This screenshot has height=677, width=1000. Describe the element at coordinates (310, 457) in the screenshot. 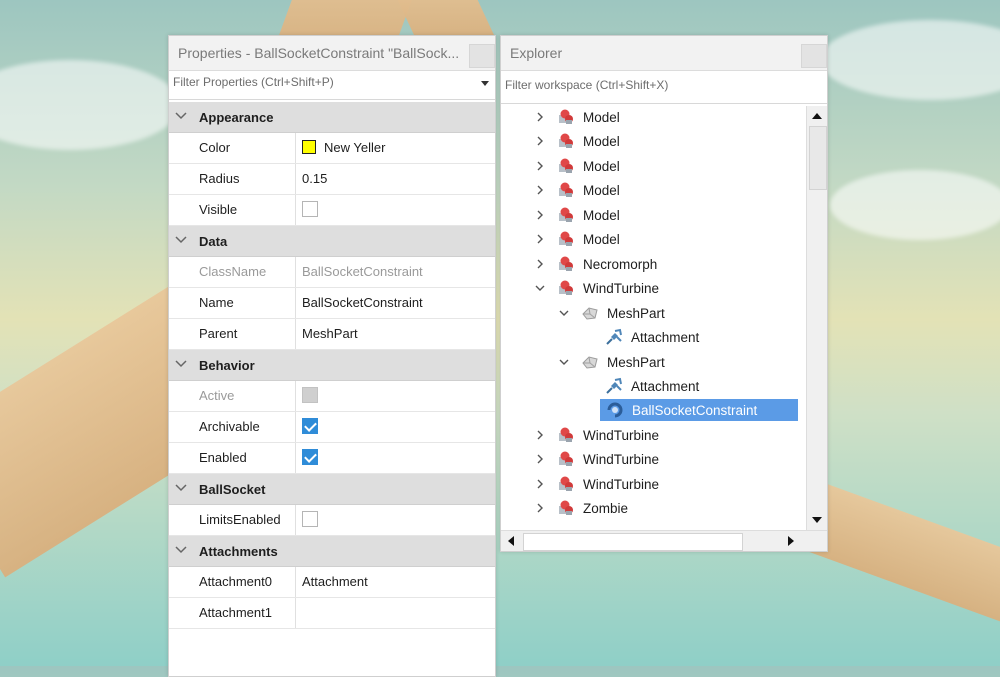

I see `enabled-checkbox` at that location.